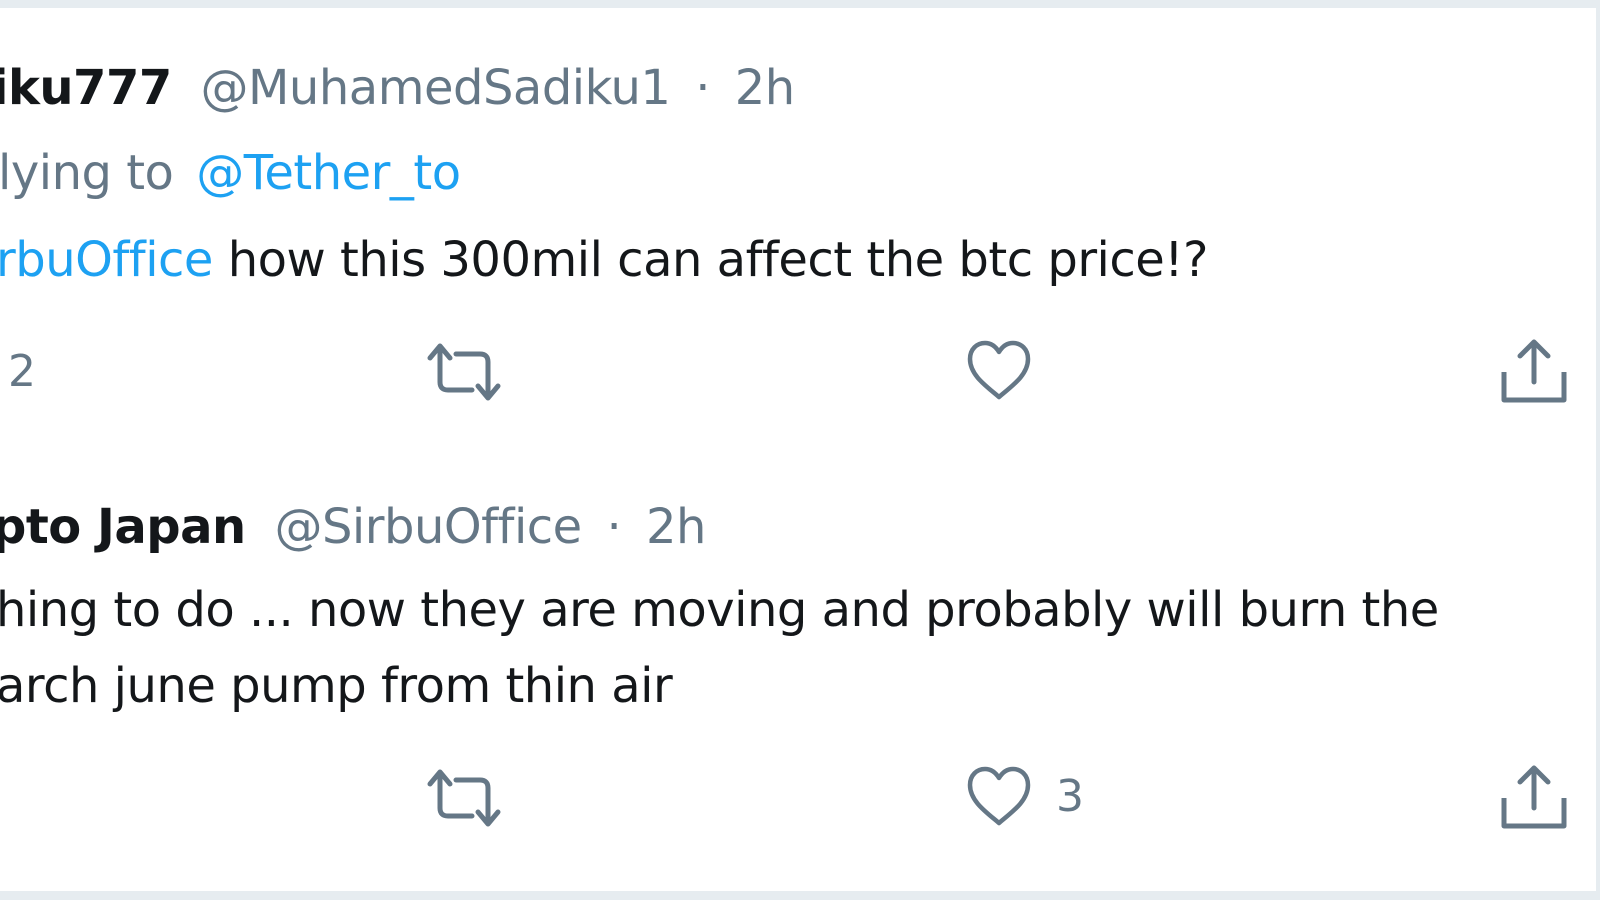 The height and width of the screenshot is (900, 1600). What do you see at coordinates (428, 527) in the screenshot?
I see `user-handle: @SirbuOffice` at bounding box center [428, 527].